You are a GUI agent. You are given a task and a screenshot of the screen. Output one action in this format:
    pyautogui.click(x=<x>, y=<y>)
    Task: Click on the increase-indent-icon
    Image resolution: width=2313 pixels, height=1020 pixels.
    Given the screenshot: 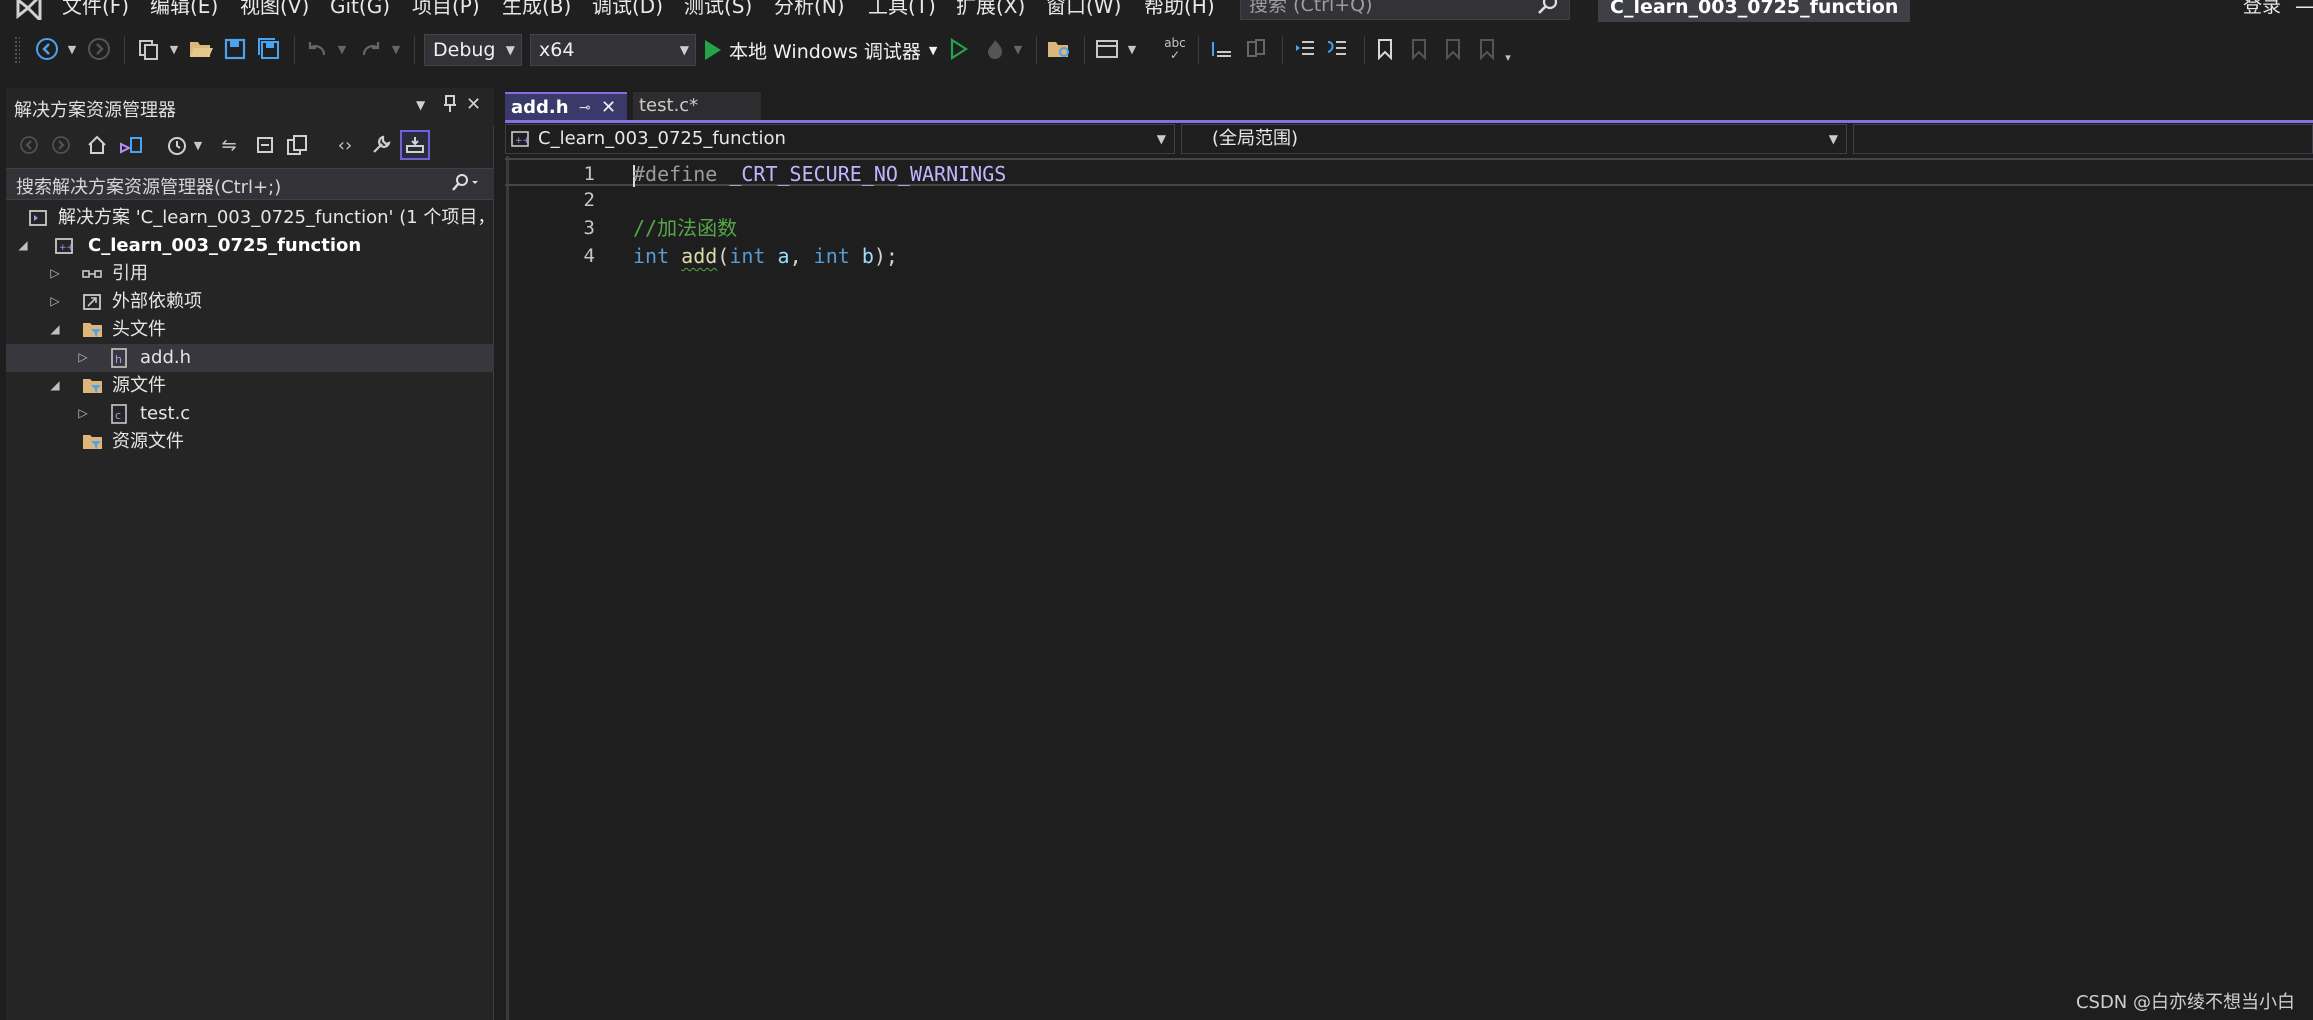 What is the action you would take?
    pyautogui.click(x=1337, y=49)
    